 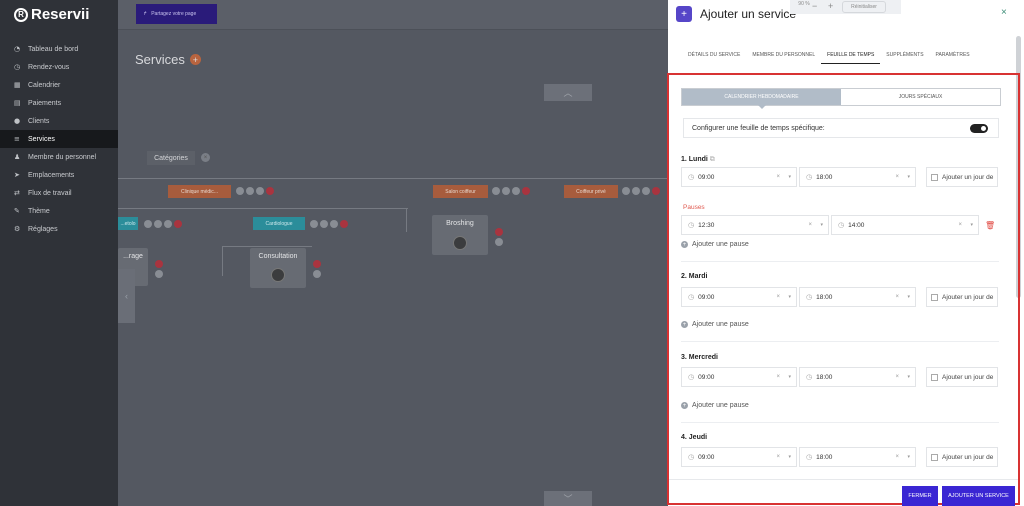 I want to click on category-node: Coiffeur privé, so click(x=591, y=191).